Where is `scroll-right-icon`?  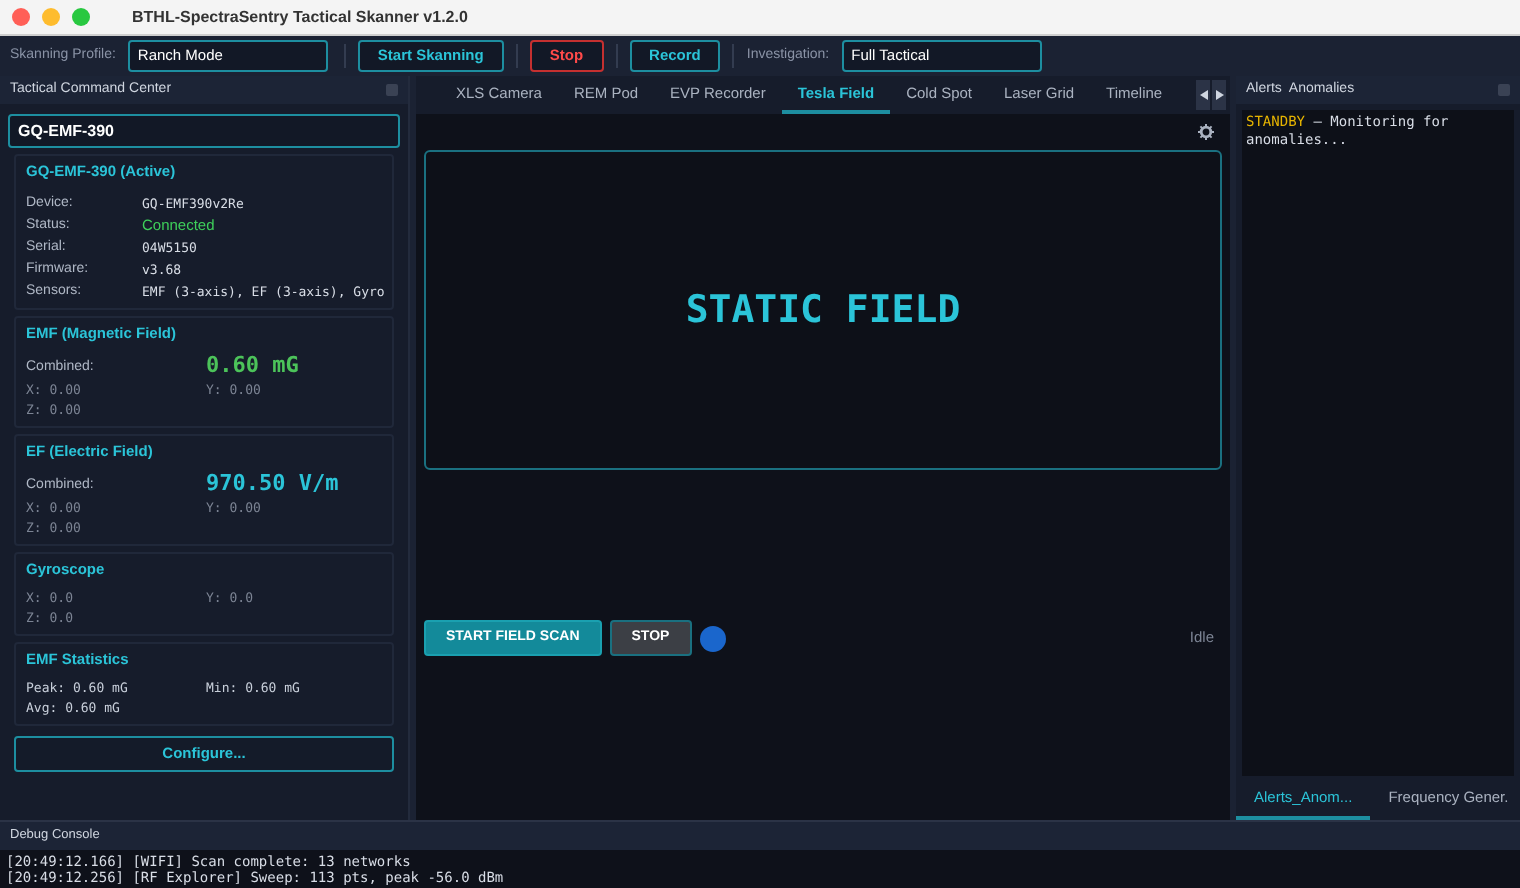
scroll-right-icon is located at coordinates (1219, 95).